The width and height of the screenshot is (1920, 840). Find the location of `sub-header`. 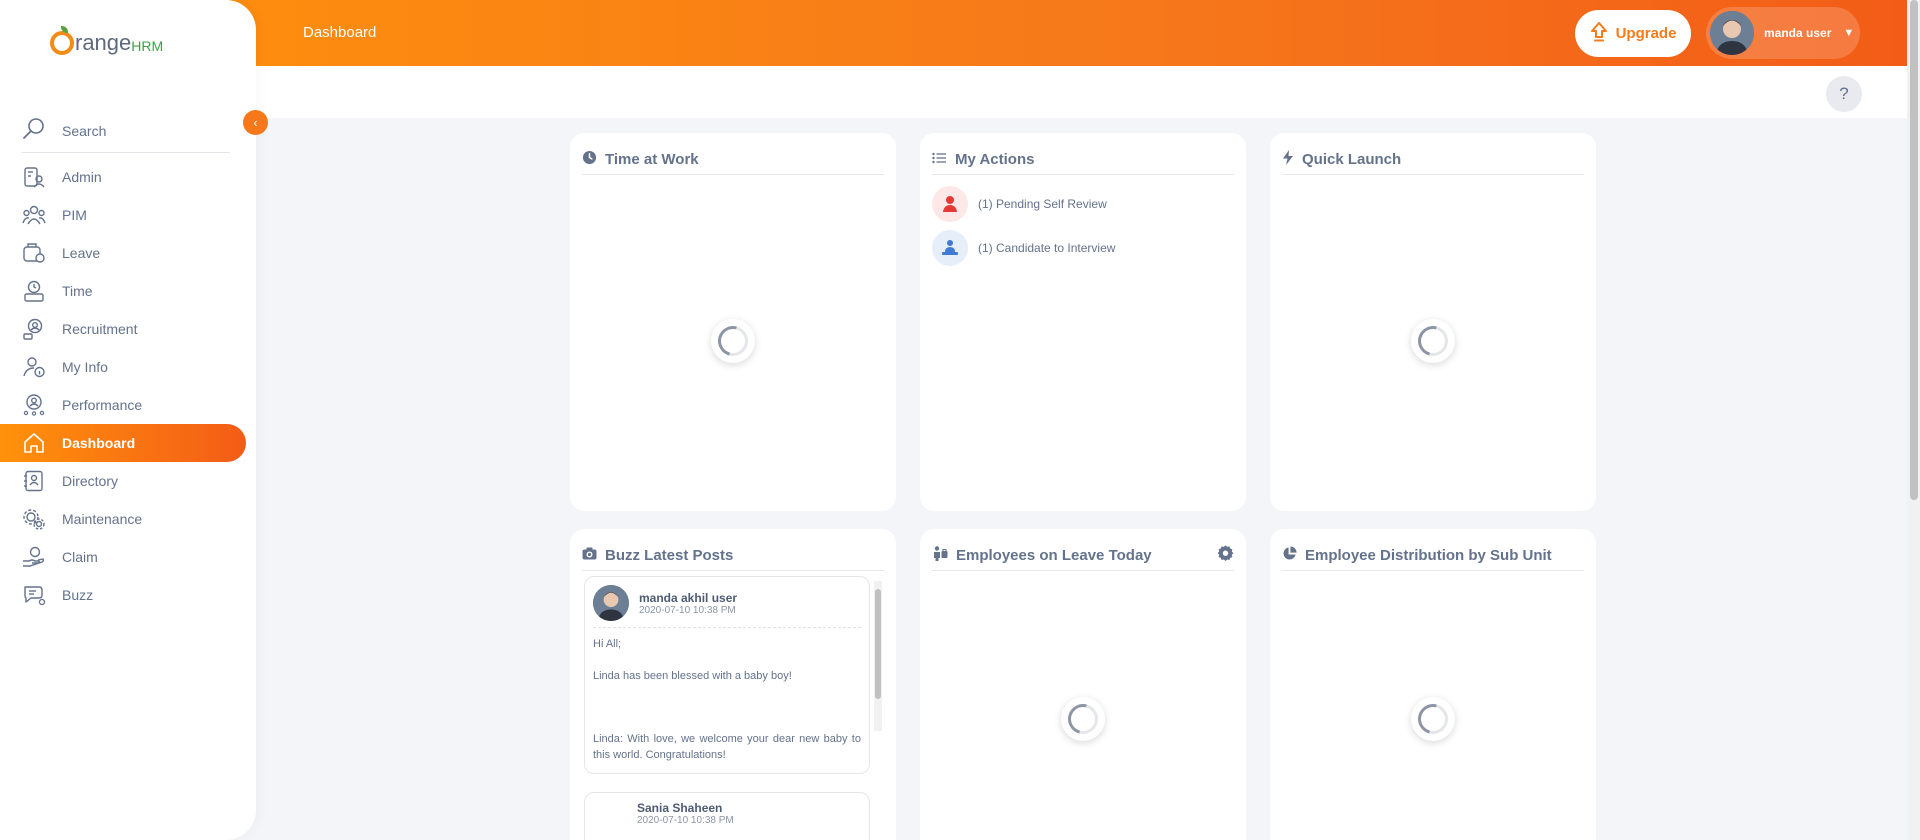

sub-header is located at coordinates (1081, 92).